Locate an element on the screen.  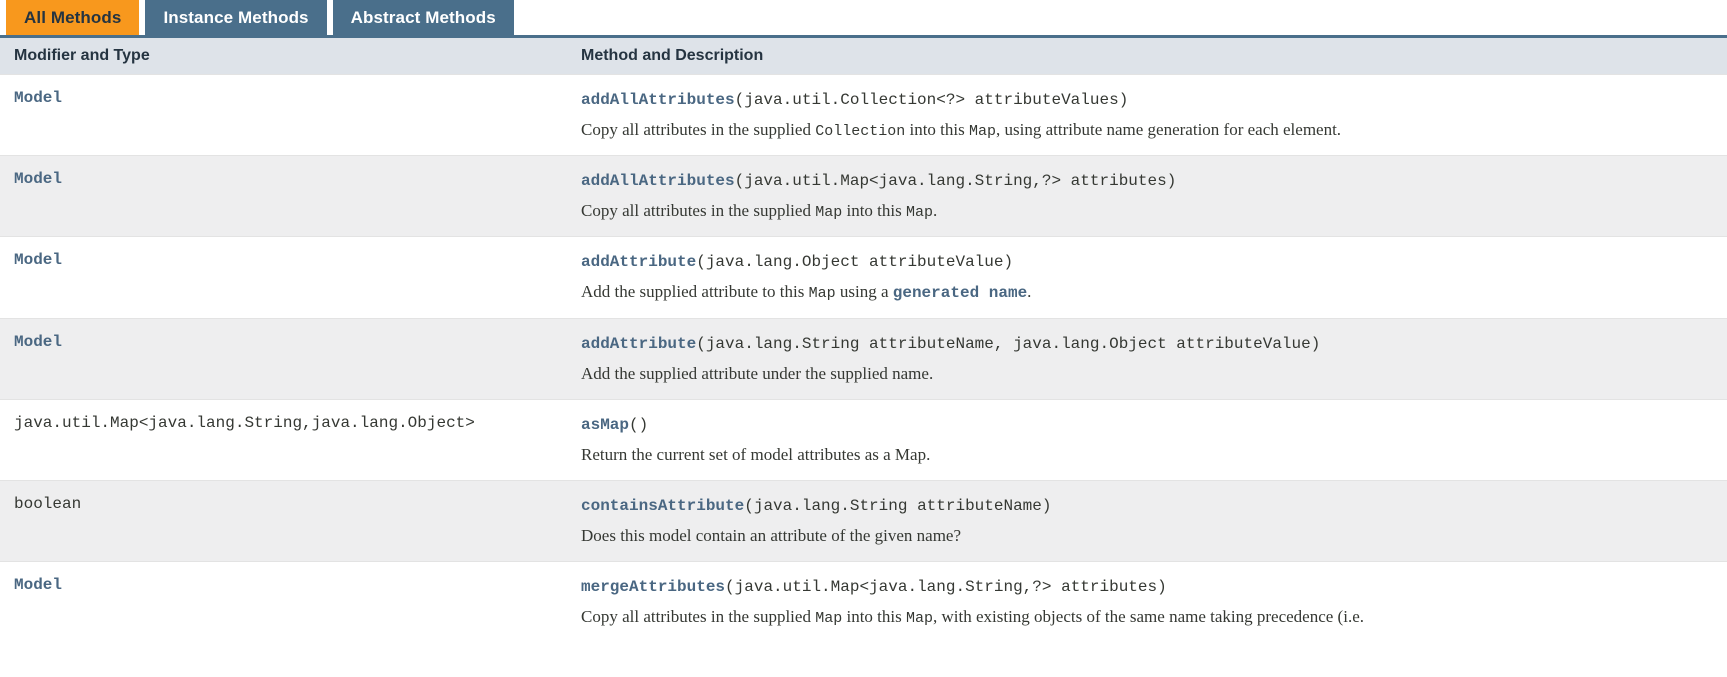
table-header-row: Modifier and Type Method and Description is located at coordinates (863, 56).